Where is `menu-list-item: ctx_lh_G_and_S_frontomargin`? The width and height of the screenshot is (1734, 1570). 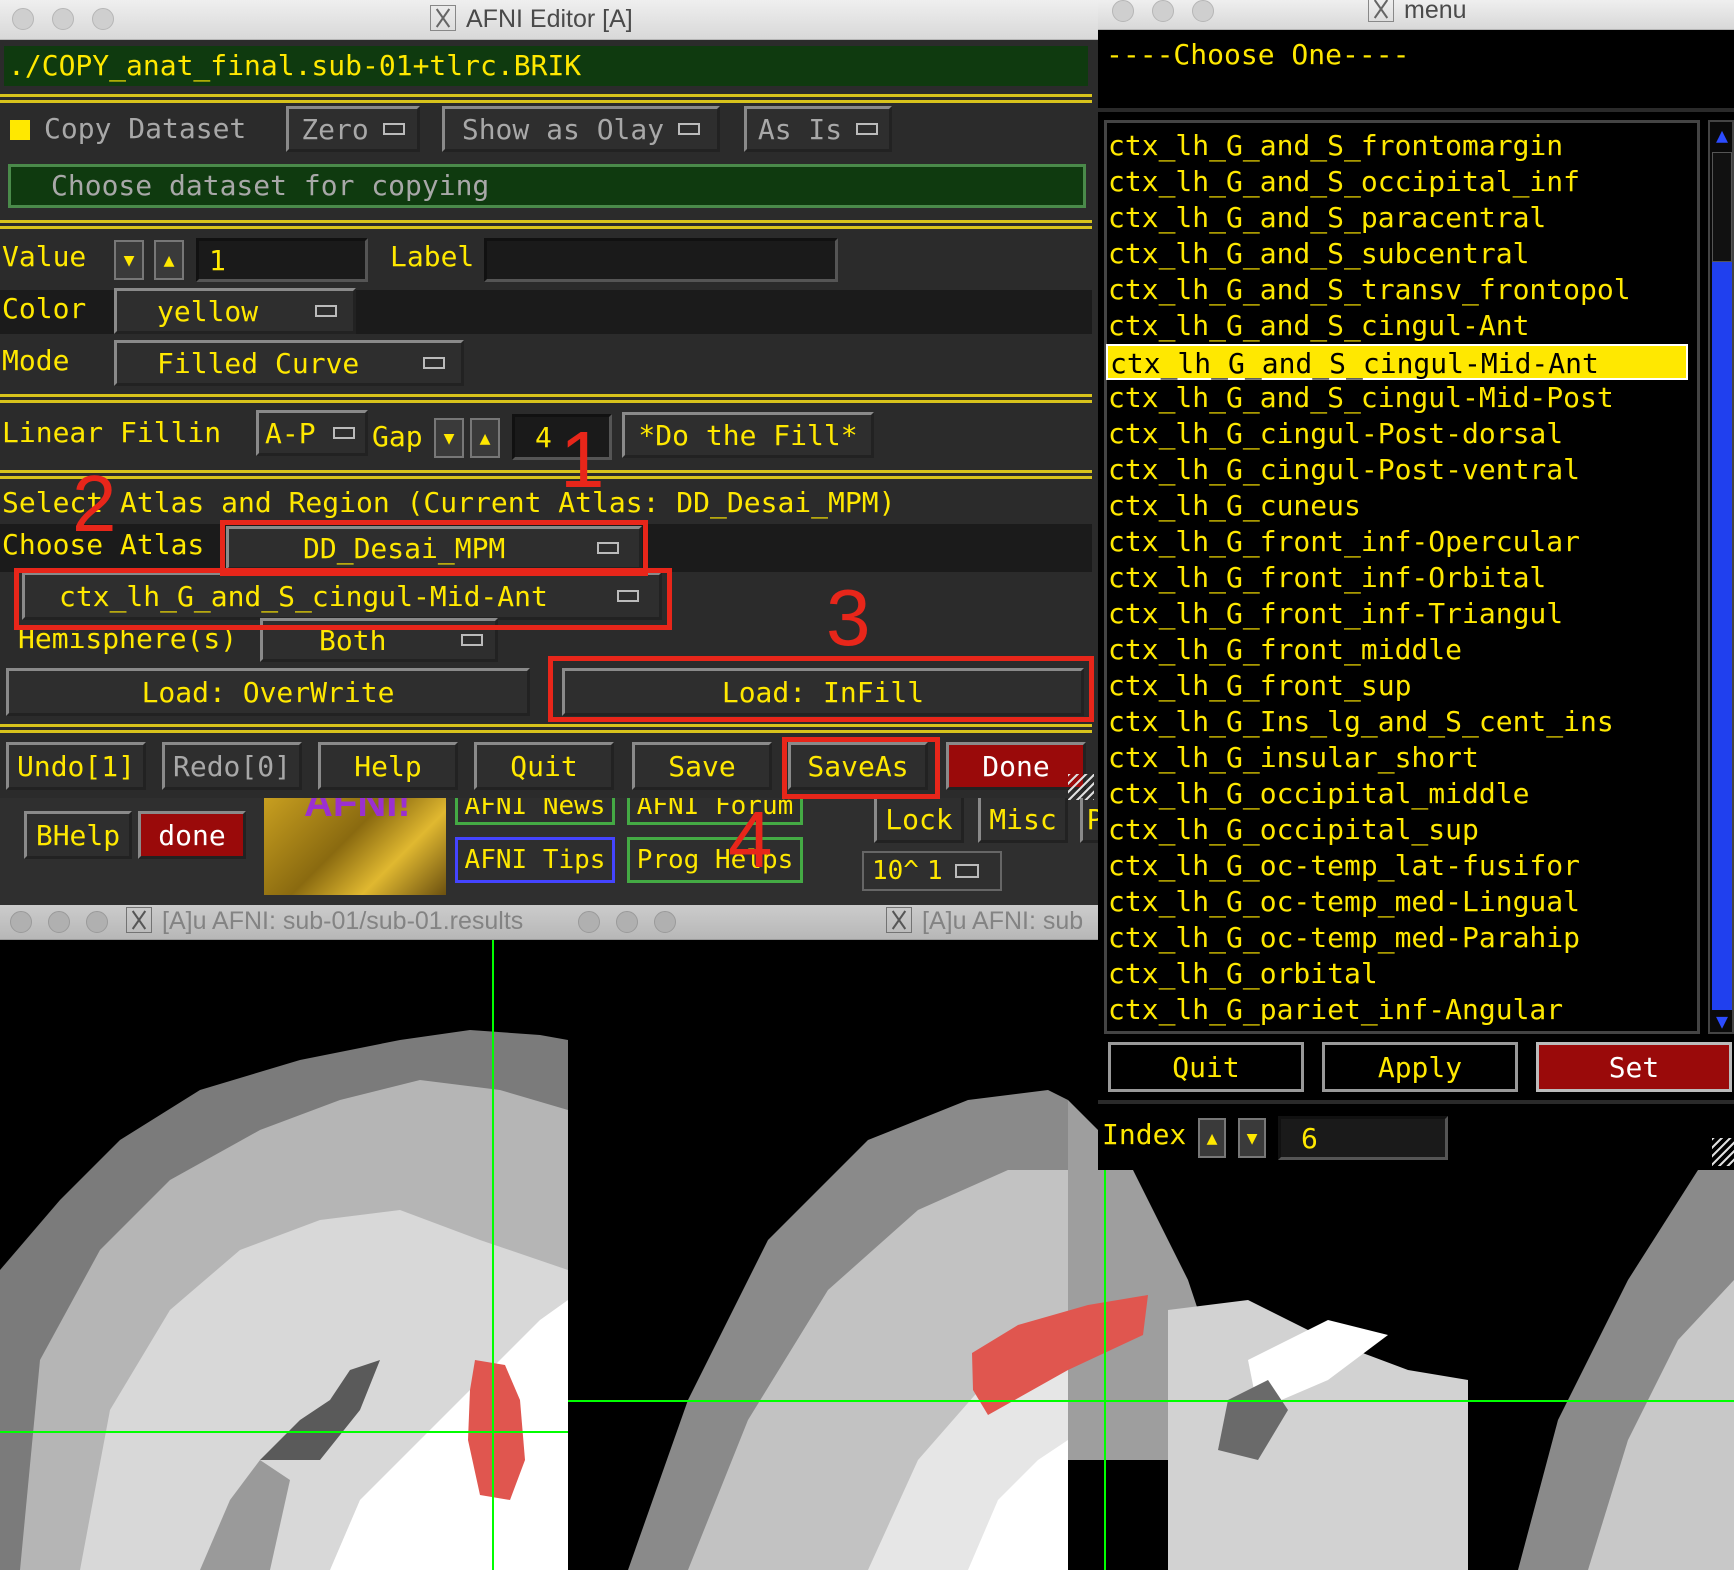 menu-list-item: ctx_lh_G_and_S_frontomargin is located at coordinates (1335, 146).